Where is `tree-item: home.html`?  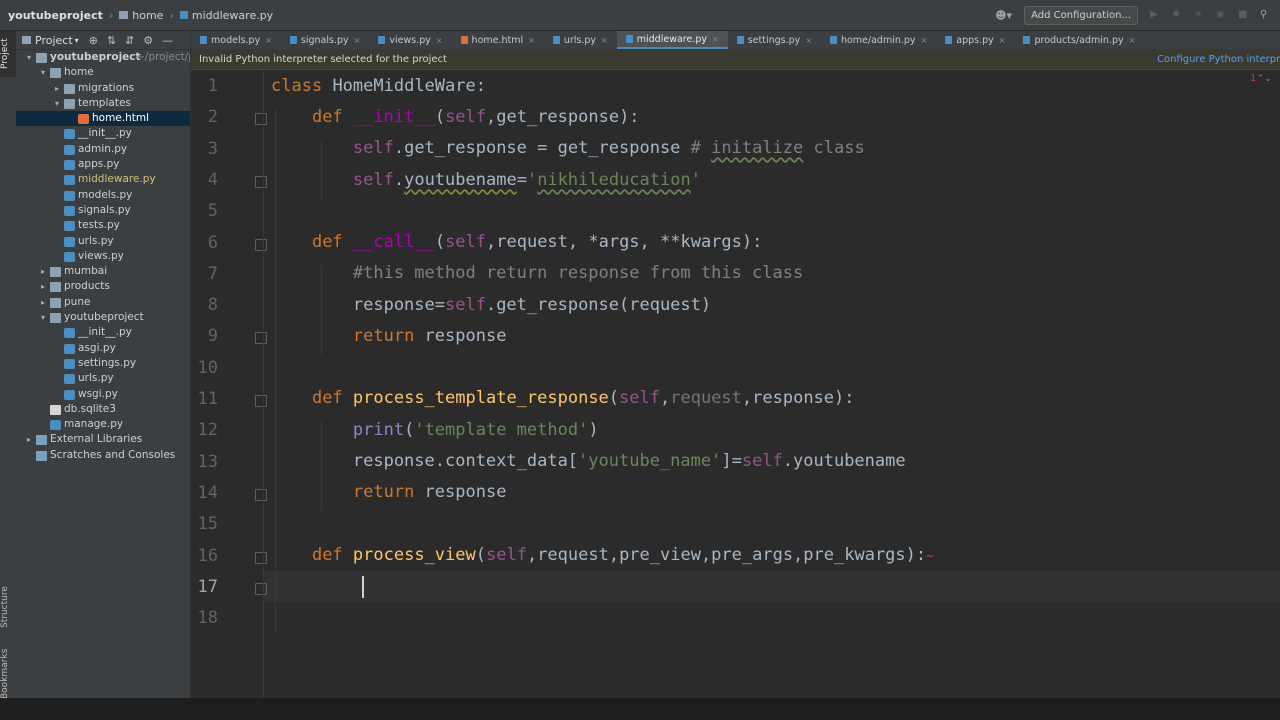
tree-item: home.html is located at coordinates (103, 119).